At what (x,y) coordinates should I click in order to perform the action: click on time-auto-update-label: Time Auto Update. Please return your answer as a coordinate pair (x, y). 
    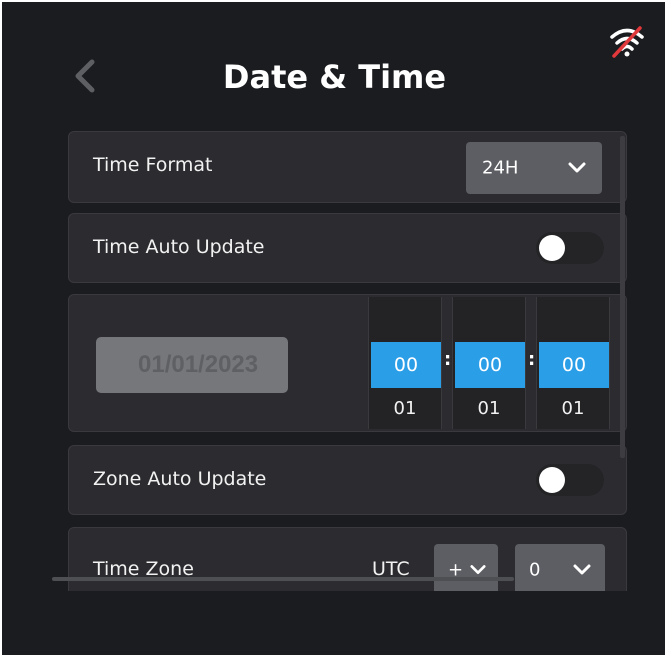
    Looking at the image, I should click on (179, 247).